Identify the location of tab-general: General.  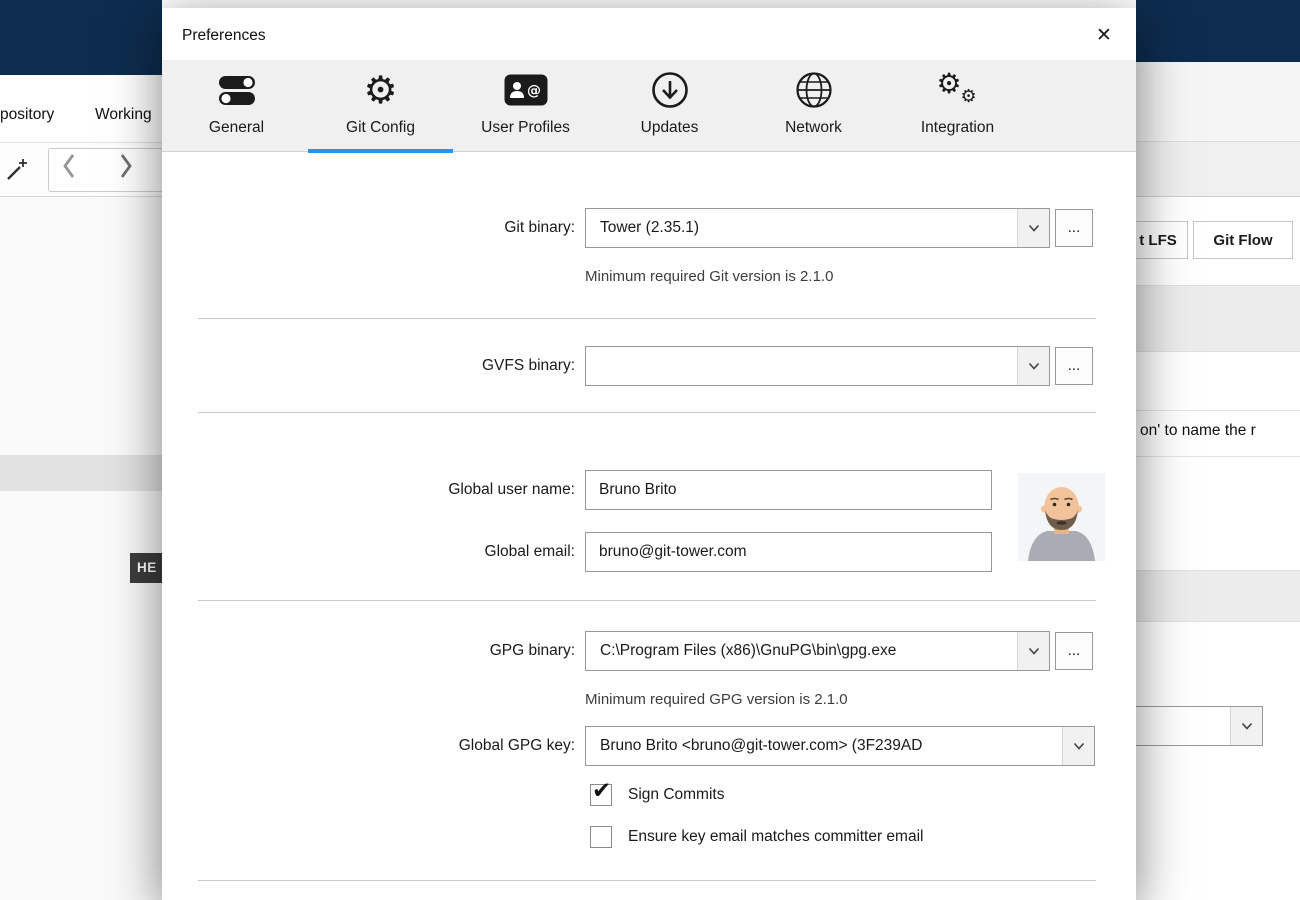
(236, 106).